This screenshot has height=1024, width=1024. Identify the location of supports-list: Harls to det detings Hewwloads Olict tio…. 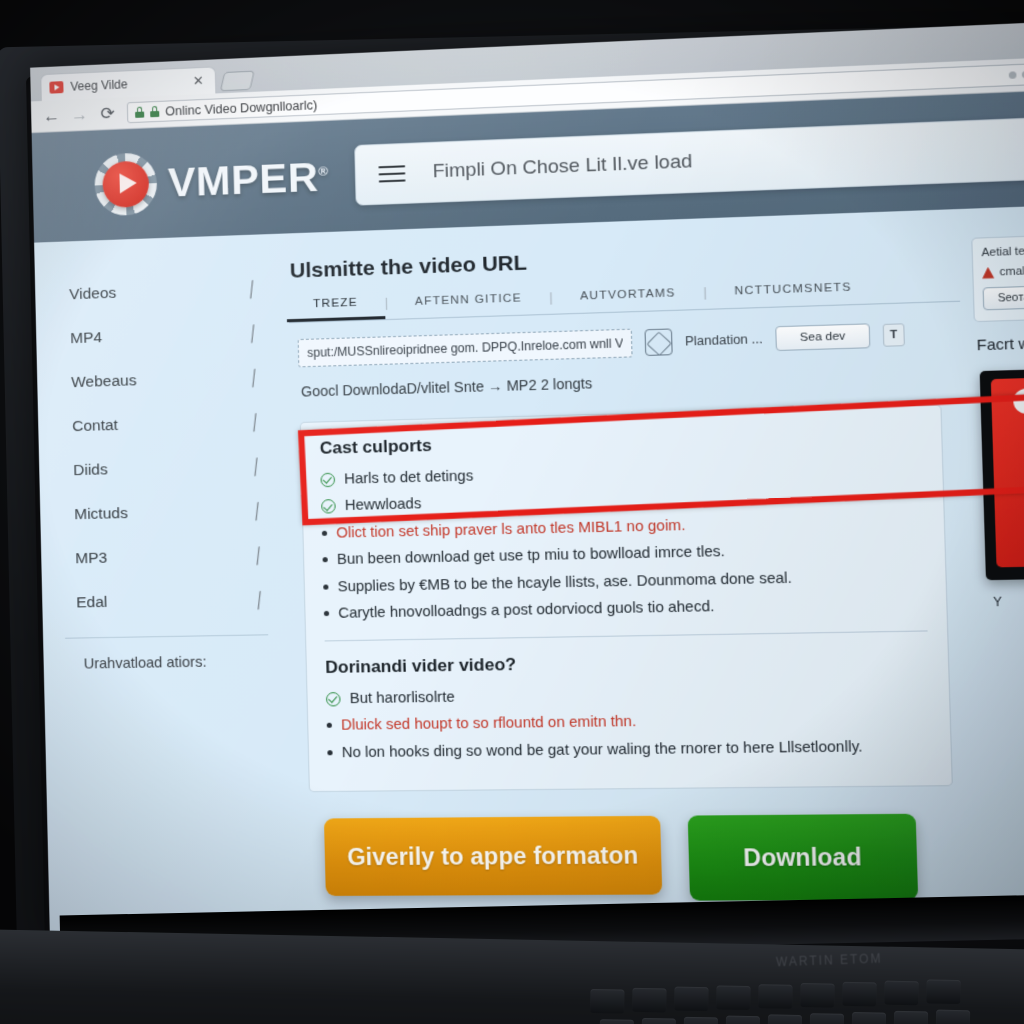
(623, 540).